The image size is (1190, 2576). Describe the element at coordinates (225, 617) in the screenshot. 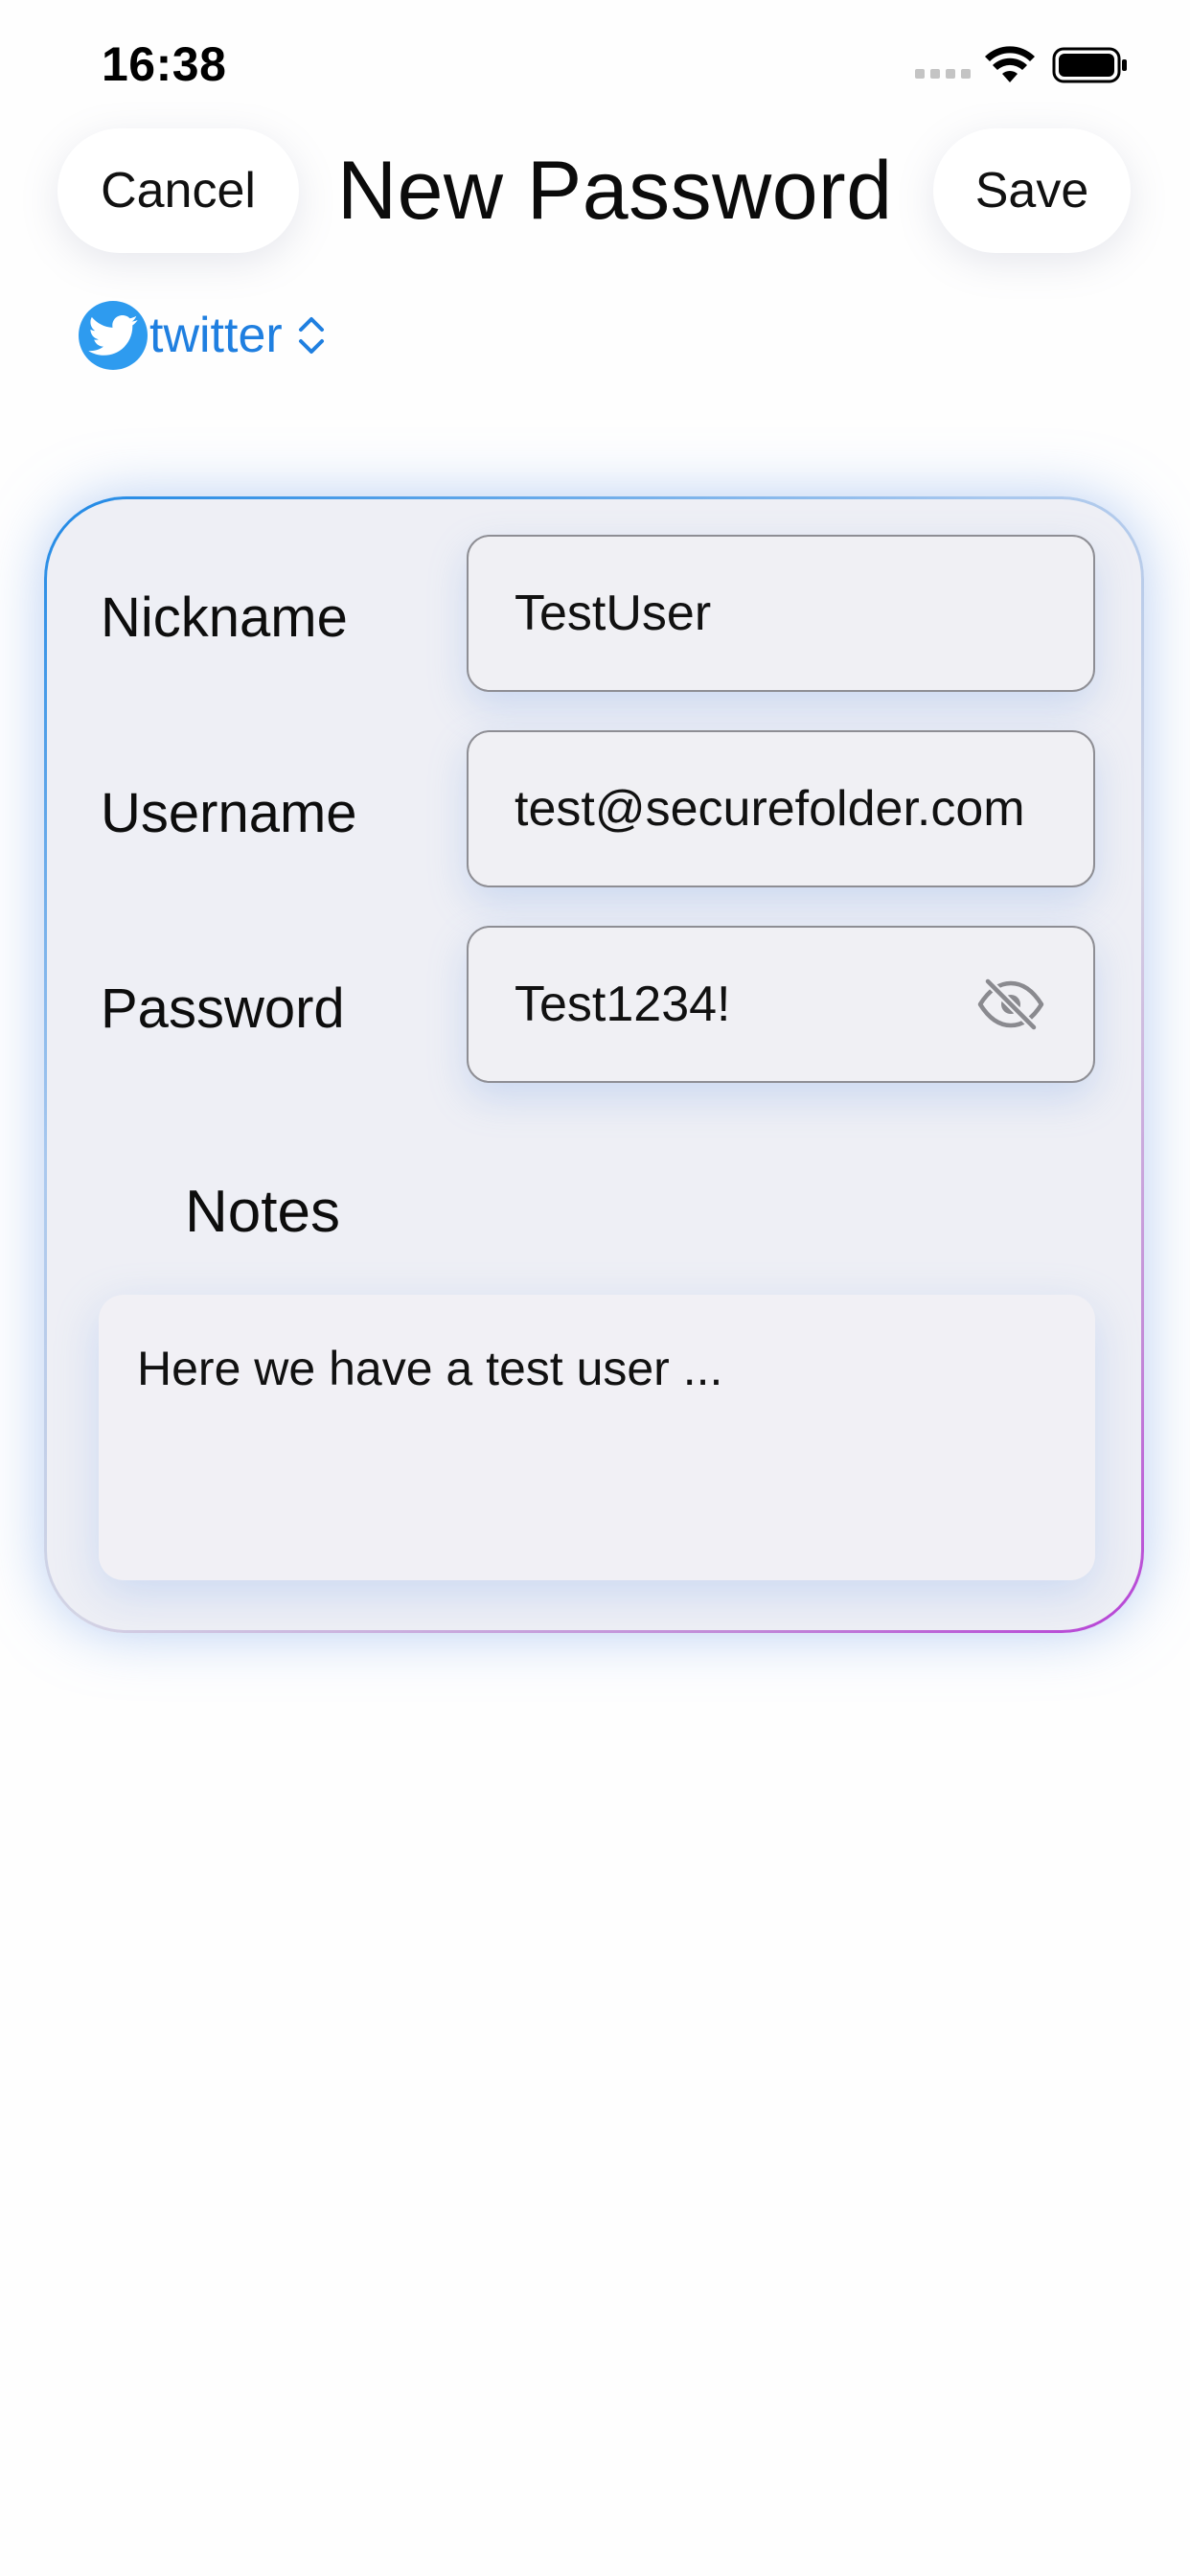

I see `nickname-label: Nickname` at that location.